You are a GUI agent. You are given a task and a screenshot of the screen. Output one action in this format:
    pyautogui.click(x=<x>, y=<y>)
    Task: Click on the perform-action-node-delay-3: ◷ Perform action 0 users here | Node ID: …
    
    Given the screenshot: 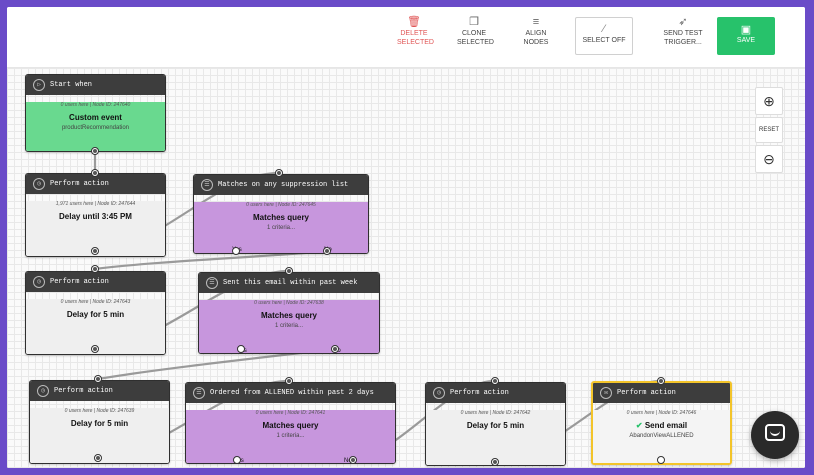 What is the action you would take?
    pyautogui.click(x=495, y=424)
    